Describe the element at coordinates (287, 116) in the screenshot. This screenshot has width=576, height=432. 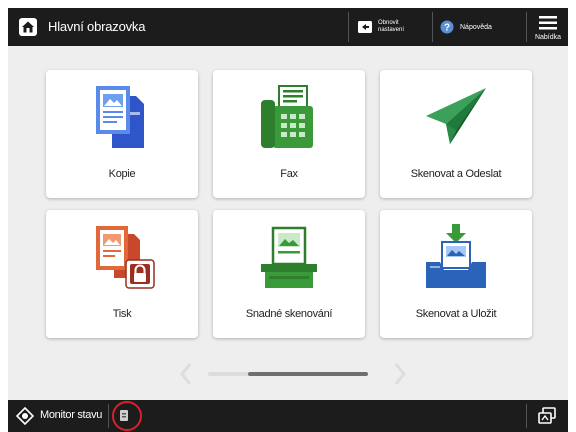
I see `fax-icon` at that location.